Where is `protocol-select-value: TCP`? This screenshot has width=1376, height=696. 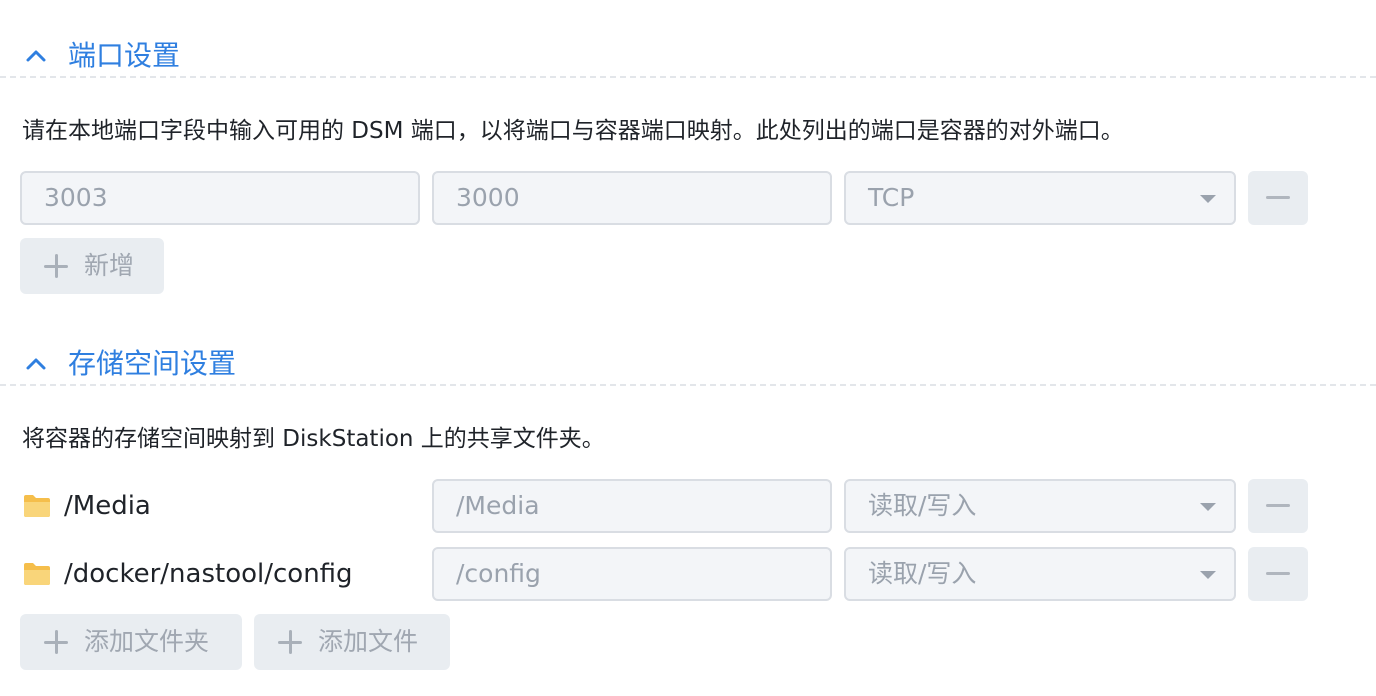 protocol-select-value: TCP is located at coordinates (891, 197).